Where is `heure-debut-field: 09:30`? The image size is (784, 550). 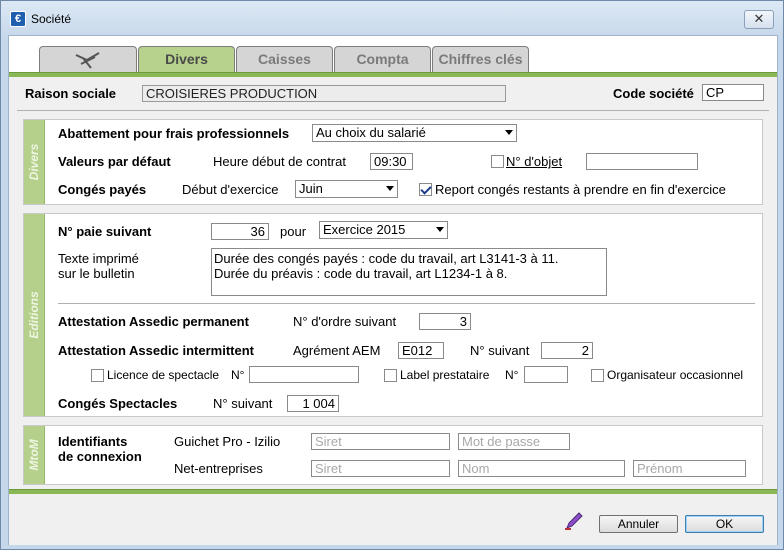
heure-debut-field: 09:30 is located at coordinates (391, 161).